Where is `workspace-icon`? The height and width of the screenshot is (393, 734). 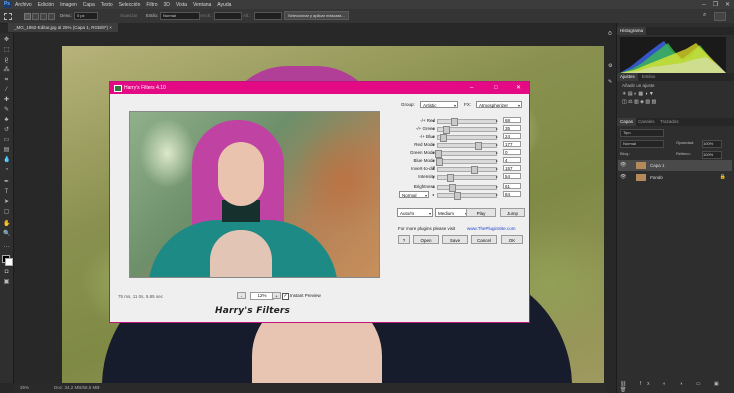 workspace-icon is located at coordinates (720, 16).